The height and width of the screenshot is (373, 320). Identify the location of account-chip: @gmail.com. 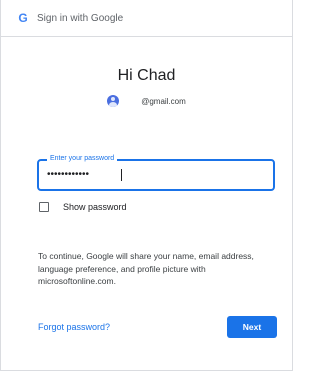
(146, 101).